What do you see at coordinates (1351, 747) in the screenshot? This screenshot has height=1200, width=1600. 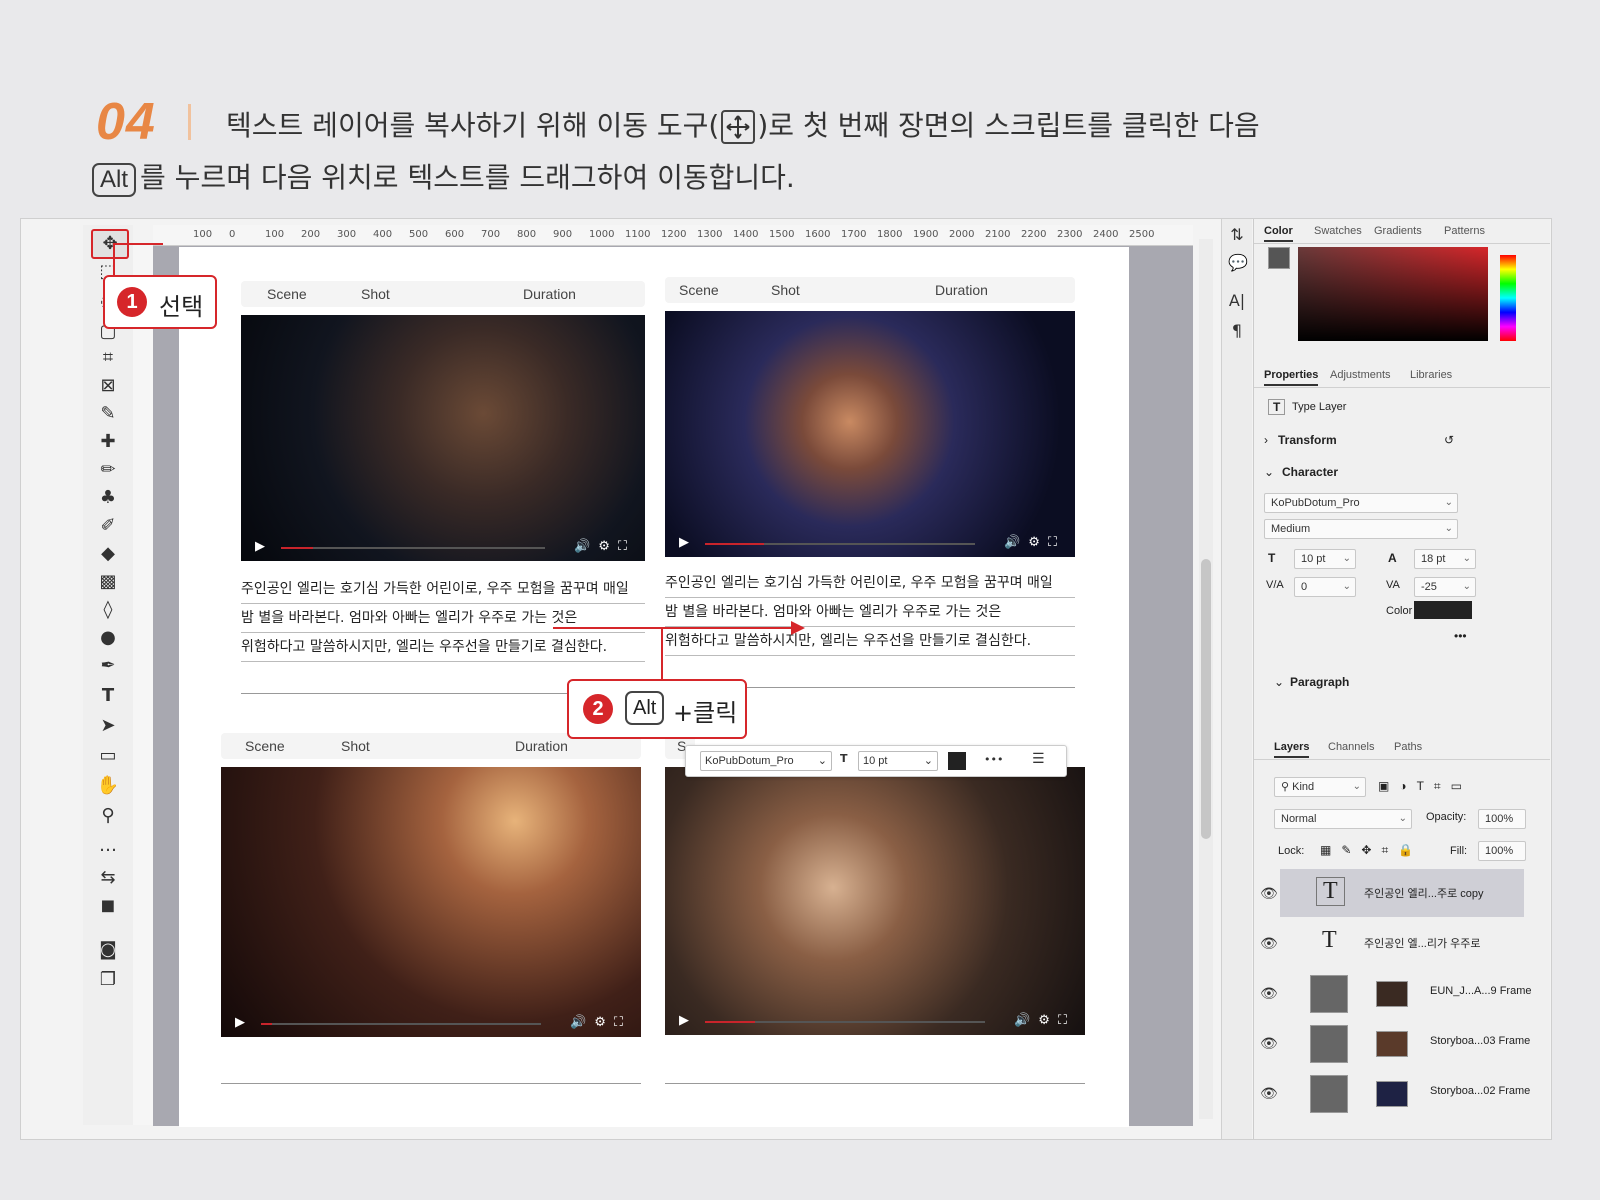 I see `tab-channels: Channels` at bounding box center [1351, 747].